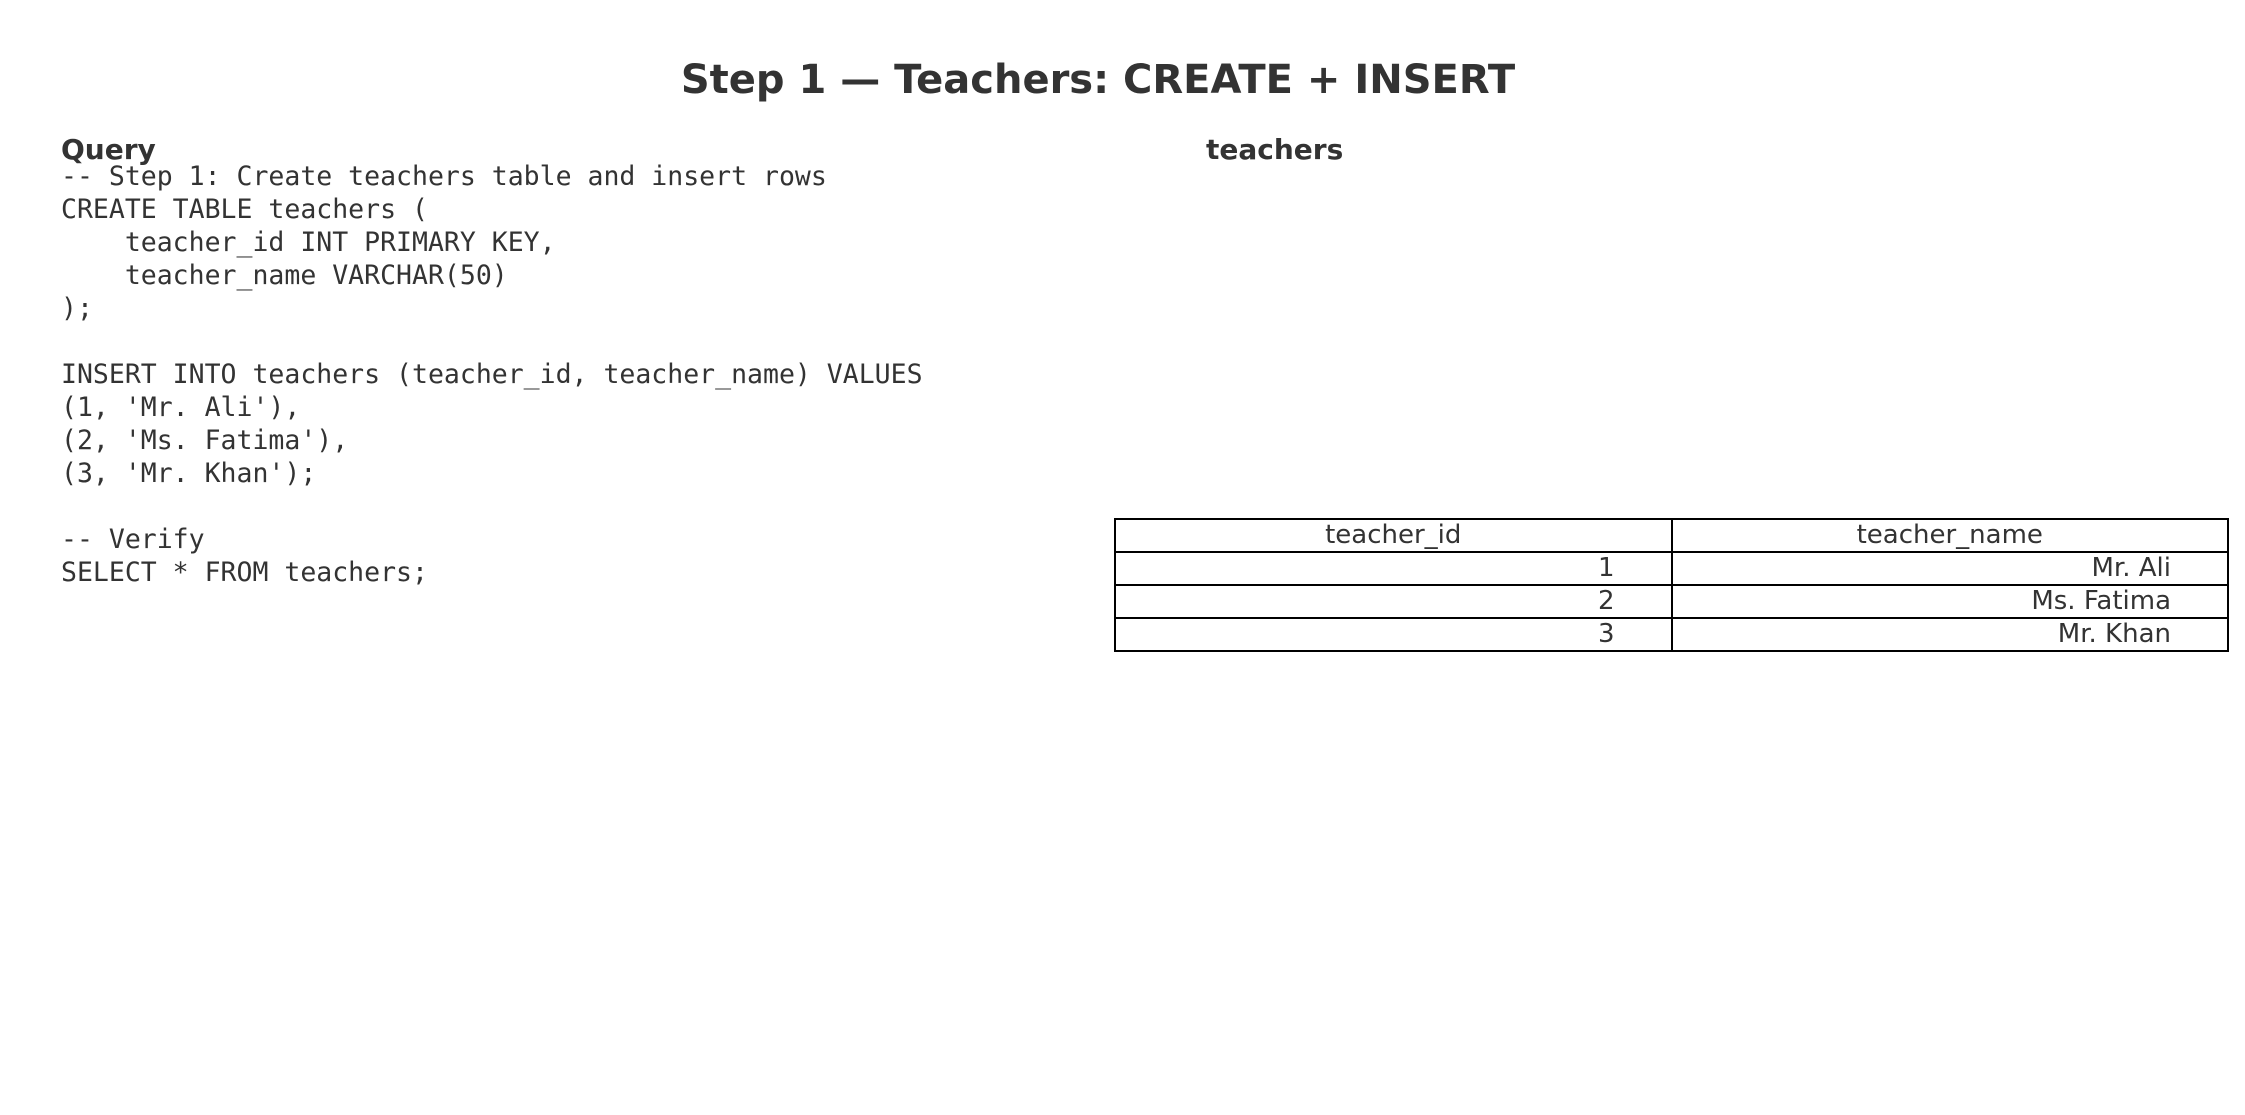  What do you see at coordinates (1393, 535) in the screenshot?
I see `column-header-teacher-id: teacher_id` at bounding box center [1393, 535].